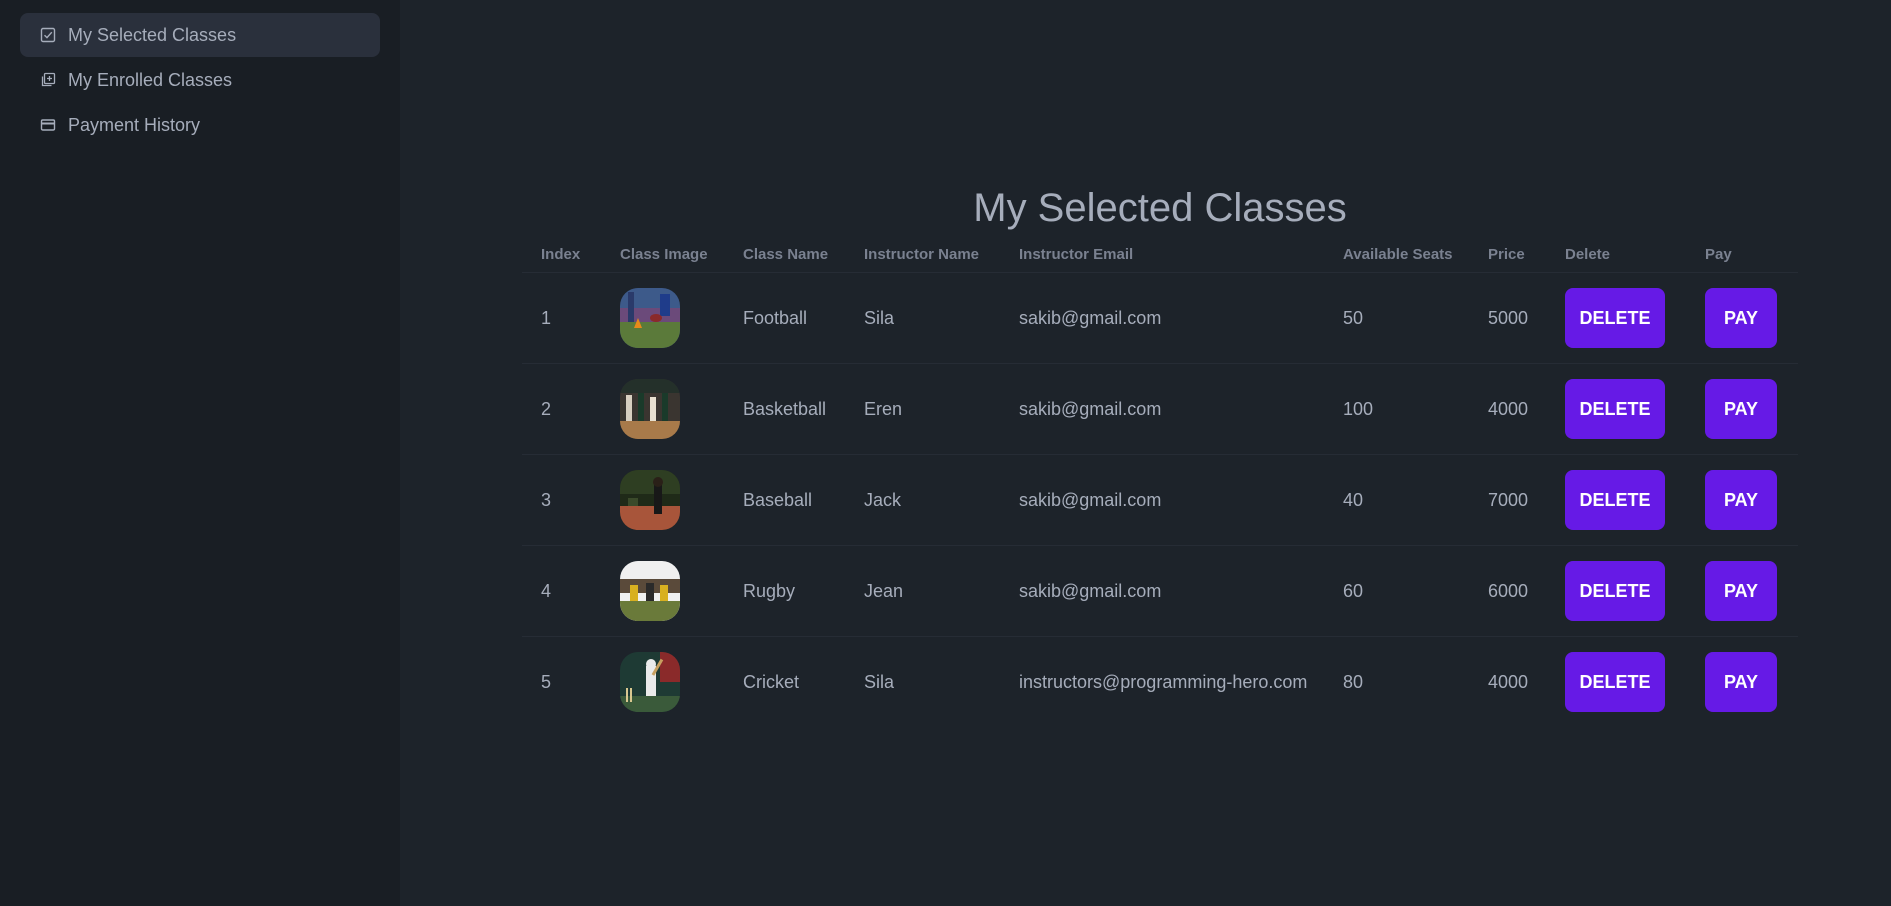  I want to click on title-wrap: My Selected Classes, so click(1160, 208).